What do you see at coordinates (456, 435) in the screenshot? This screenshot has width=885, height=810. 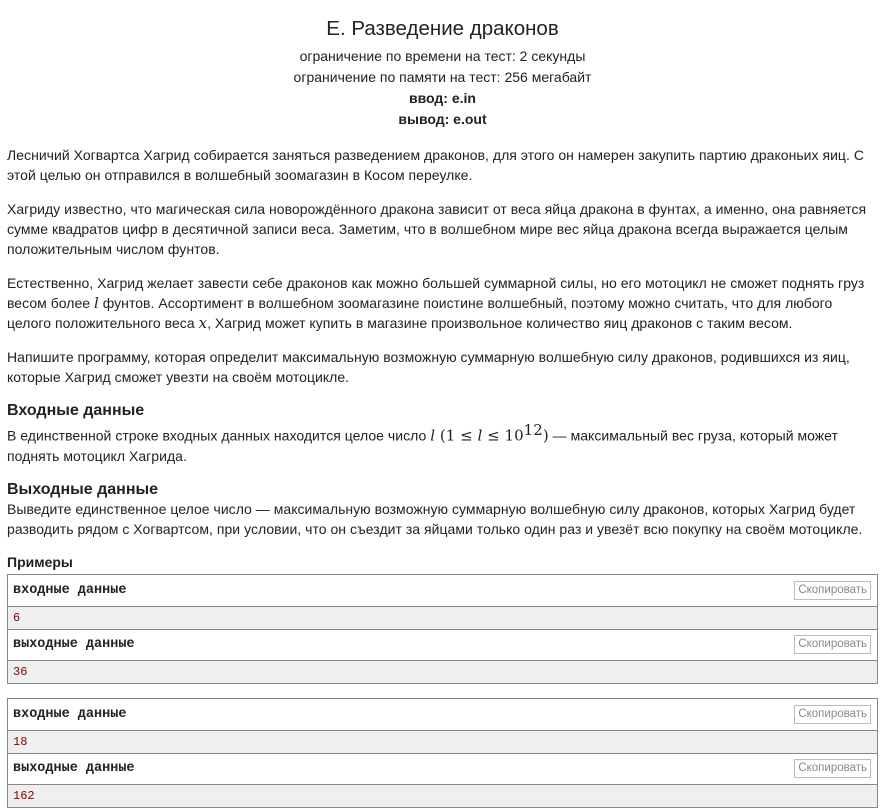 I see `constraint-open: (1 ≤` at bounding box center [456, 435].